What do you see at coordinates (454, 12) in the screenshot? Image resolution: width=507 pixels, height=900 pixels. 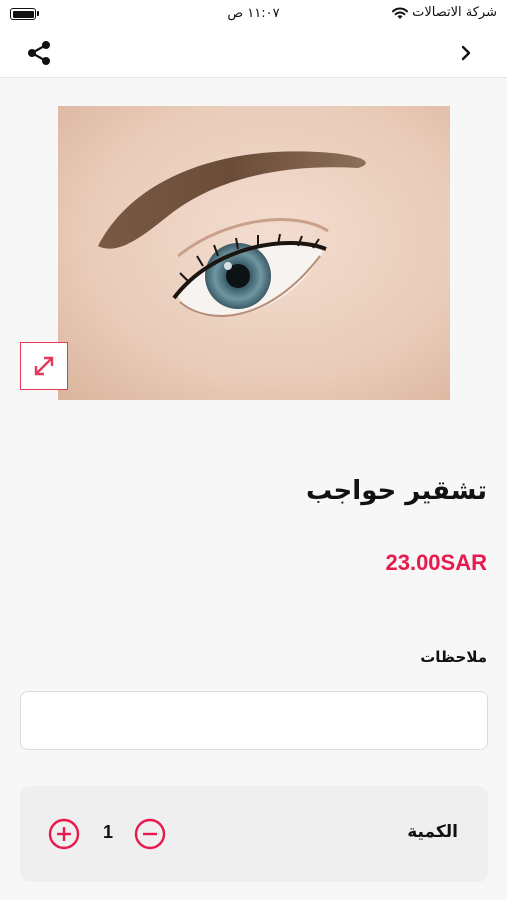 I see `carrier-name: شركة الاتصالات` at bounding box center [454, 12].